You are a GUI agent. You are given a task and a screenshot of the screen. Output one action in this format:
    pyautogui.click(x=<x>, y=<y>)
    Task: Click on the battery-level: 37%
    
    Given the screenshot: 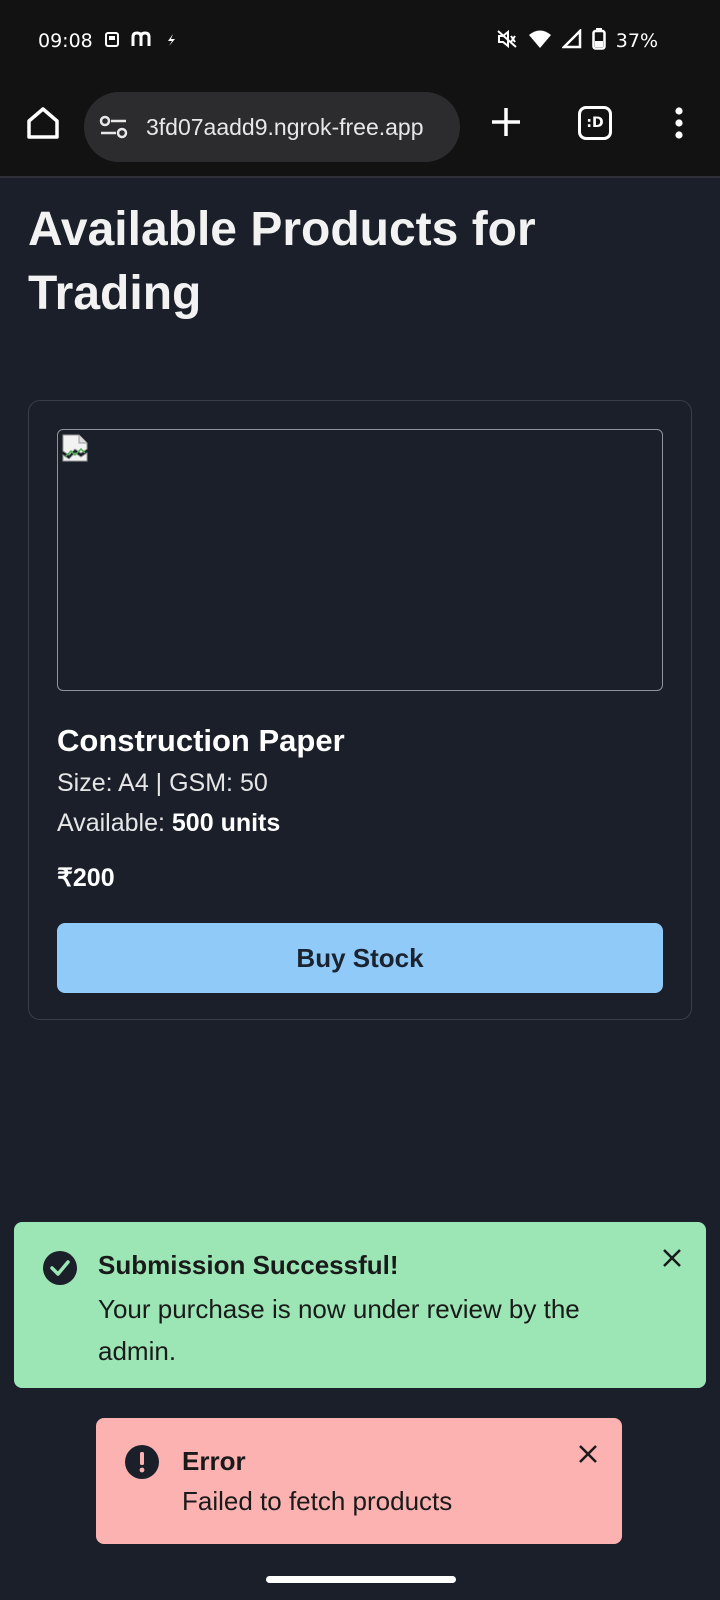 What is the action you would take?
    pyautogui.click(x=636, y=41)
    